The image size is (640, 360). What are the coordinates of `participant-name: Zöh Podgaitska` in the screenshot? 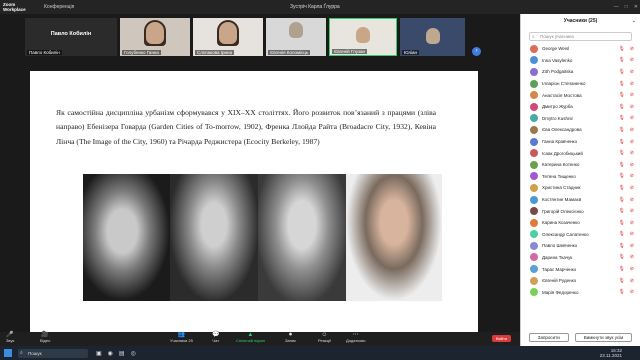 It's located at (558, 72).